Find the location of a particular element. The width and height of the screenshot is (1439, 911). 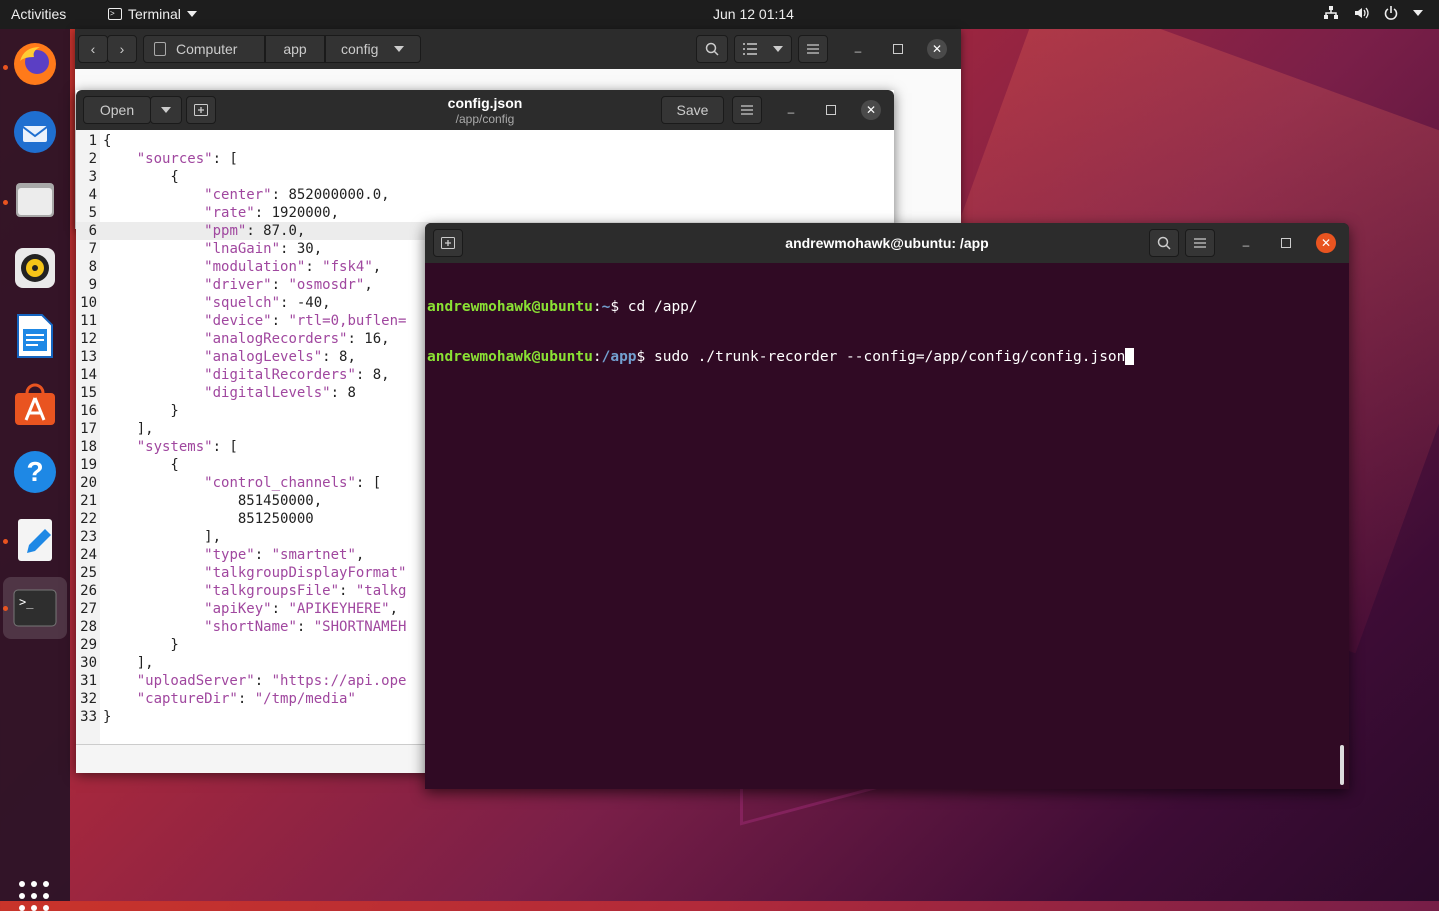

code-text: "squelch": -40, is located at coordinates (267, 303).